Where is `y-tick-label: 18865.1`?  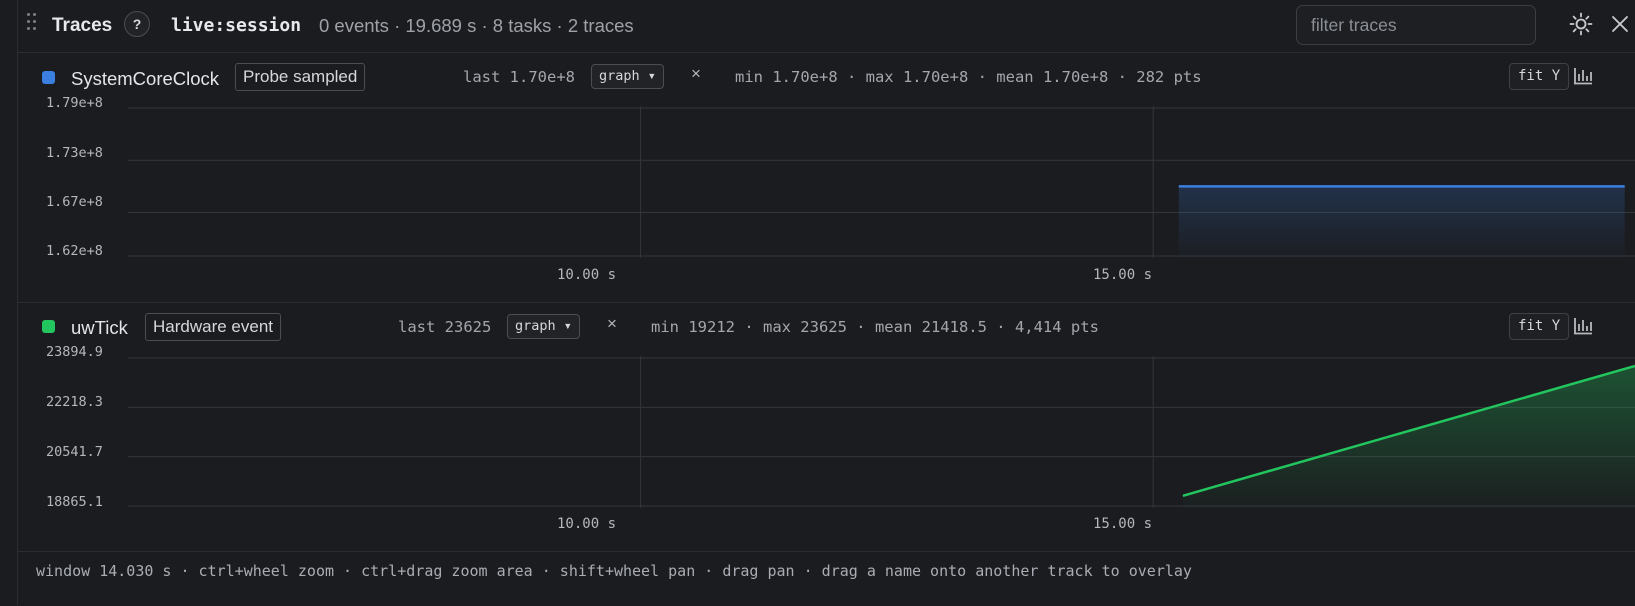
y-tick-label: 18865.1 is located at coordinates (74, 502).